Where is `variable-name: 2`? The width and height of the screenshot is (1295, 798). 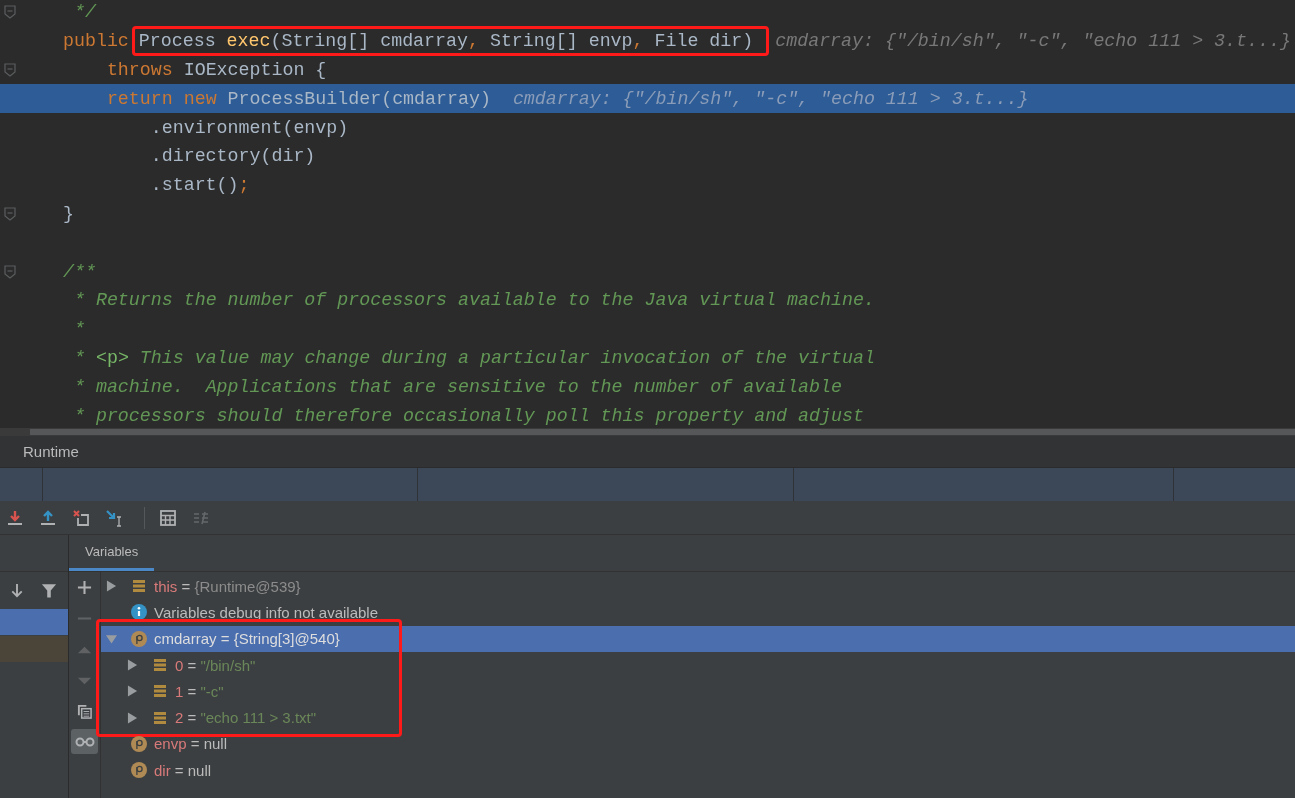 variable-name: 2 is located at coordinates (179, 718).